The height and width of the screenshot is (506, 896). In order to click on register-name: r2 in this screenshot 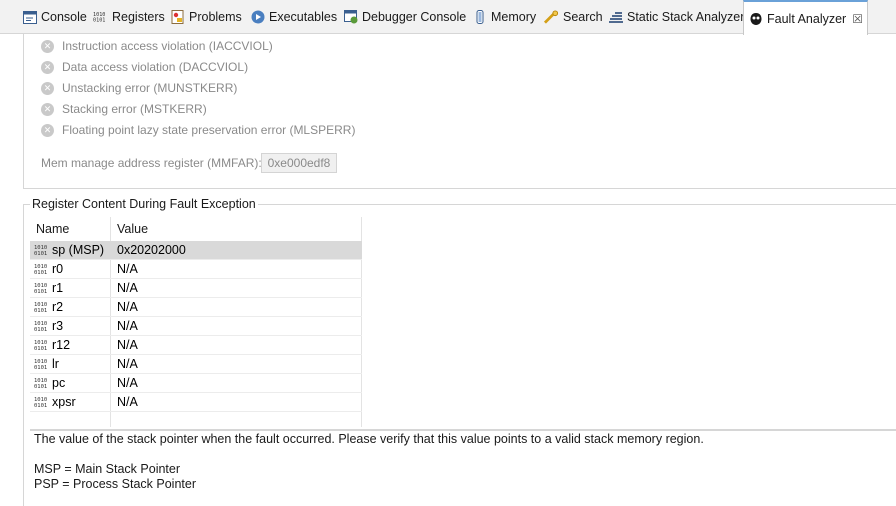, I will do `click(58, 307)`.